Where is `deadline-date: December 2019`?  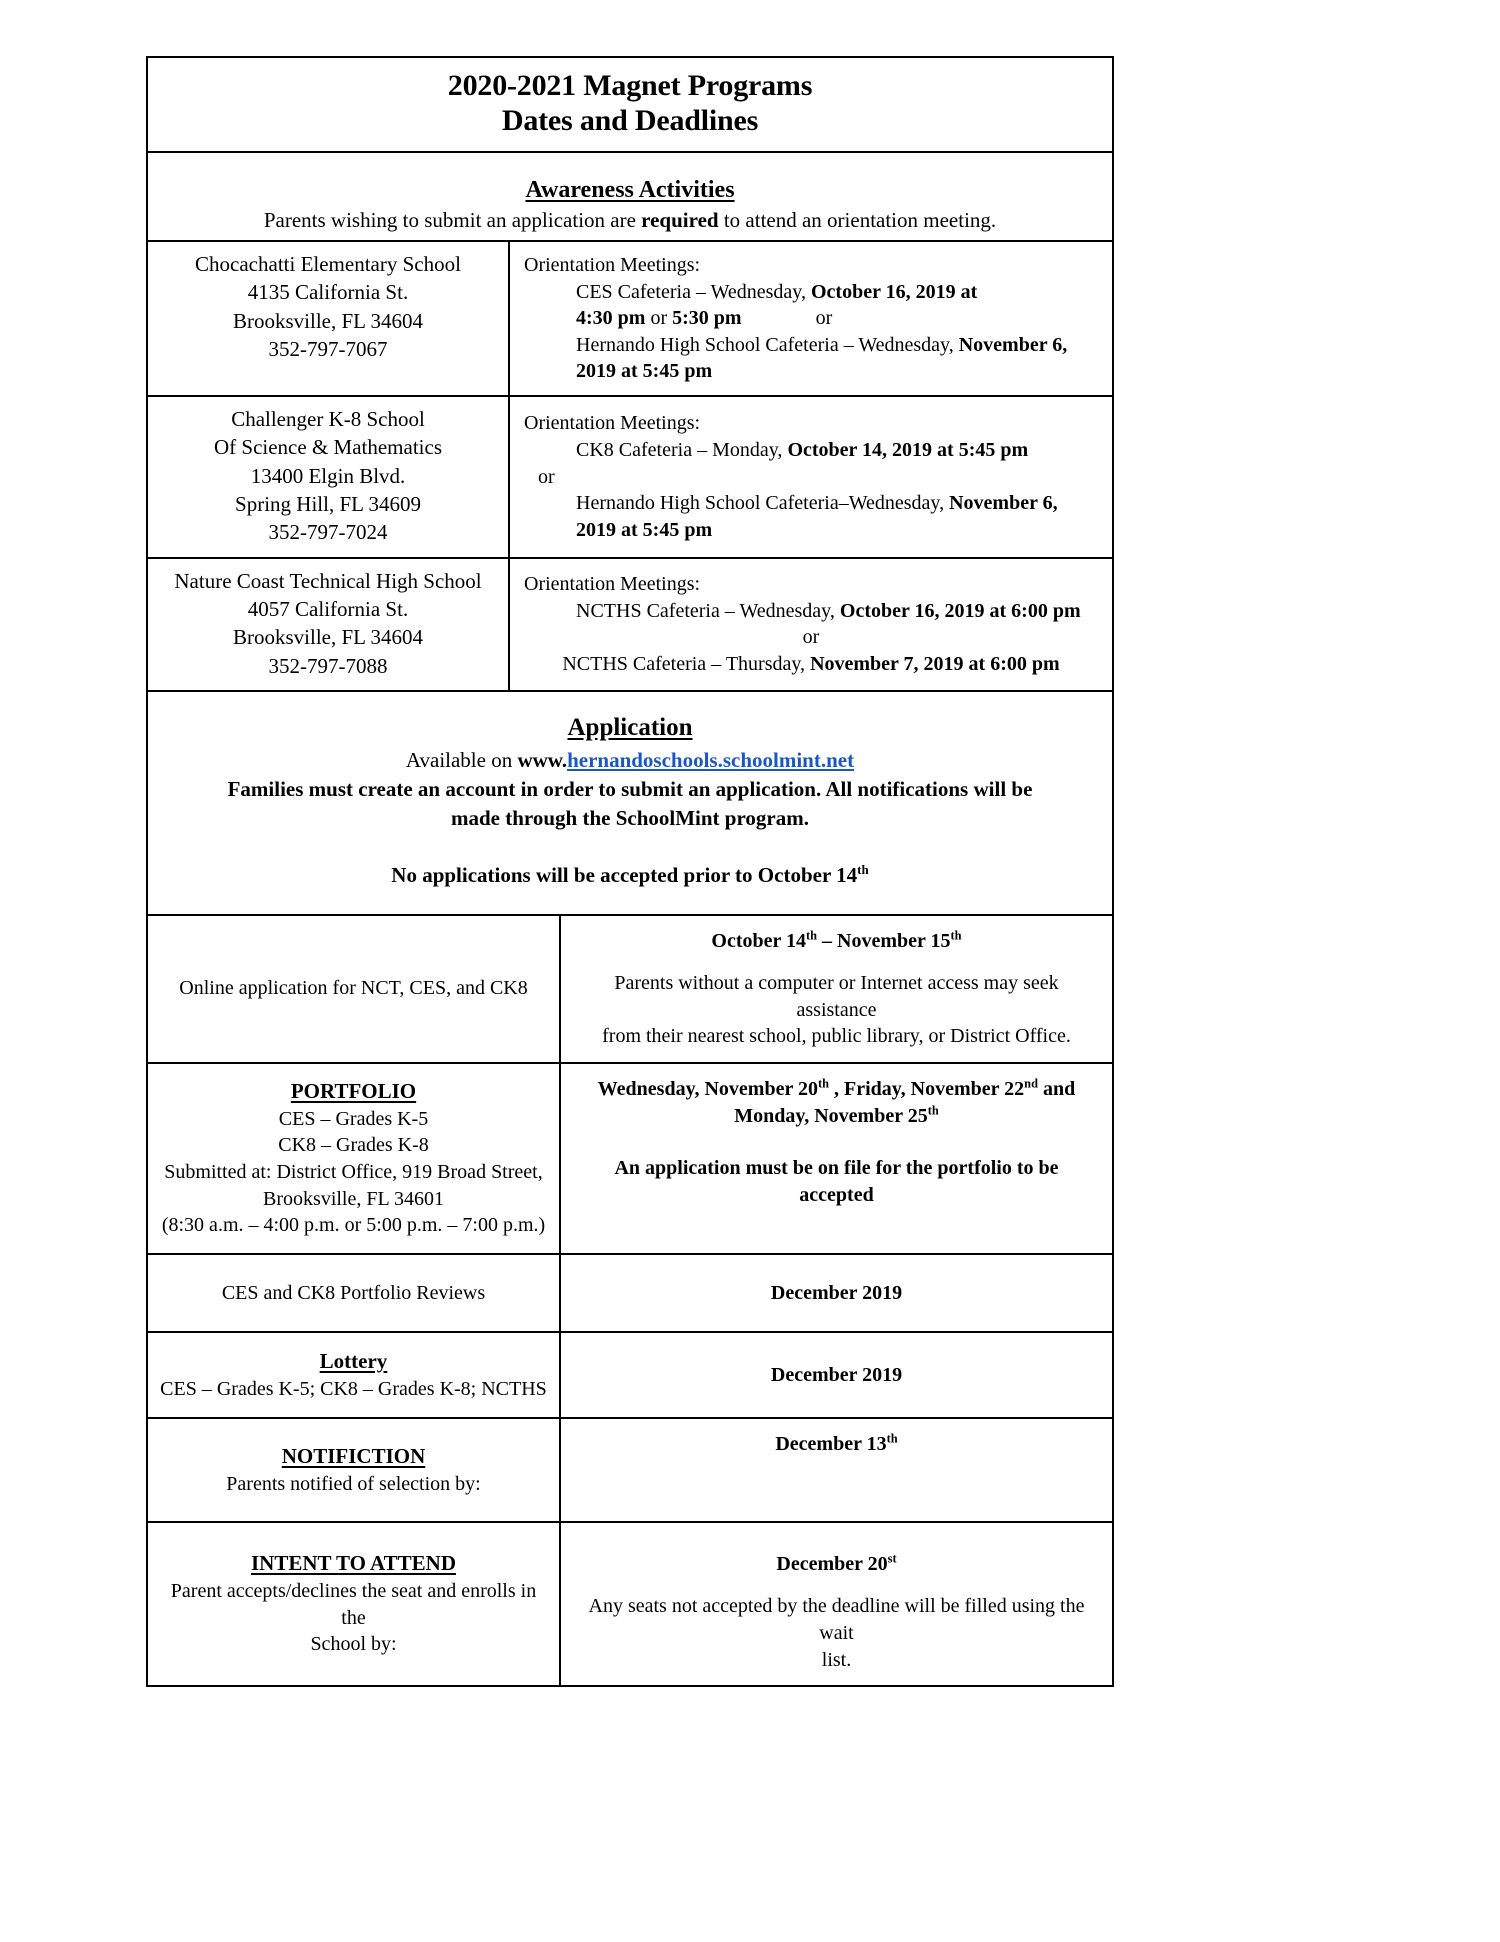
deadline-date: December 2019 is located at coordinates (836, 1292).